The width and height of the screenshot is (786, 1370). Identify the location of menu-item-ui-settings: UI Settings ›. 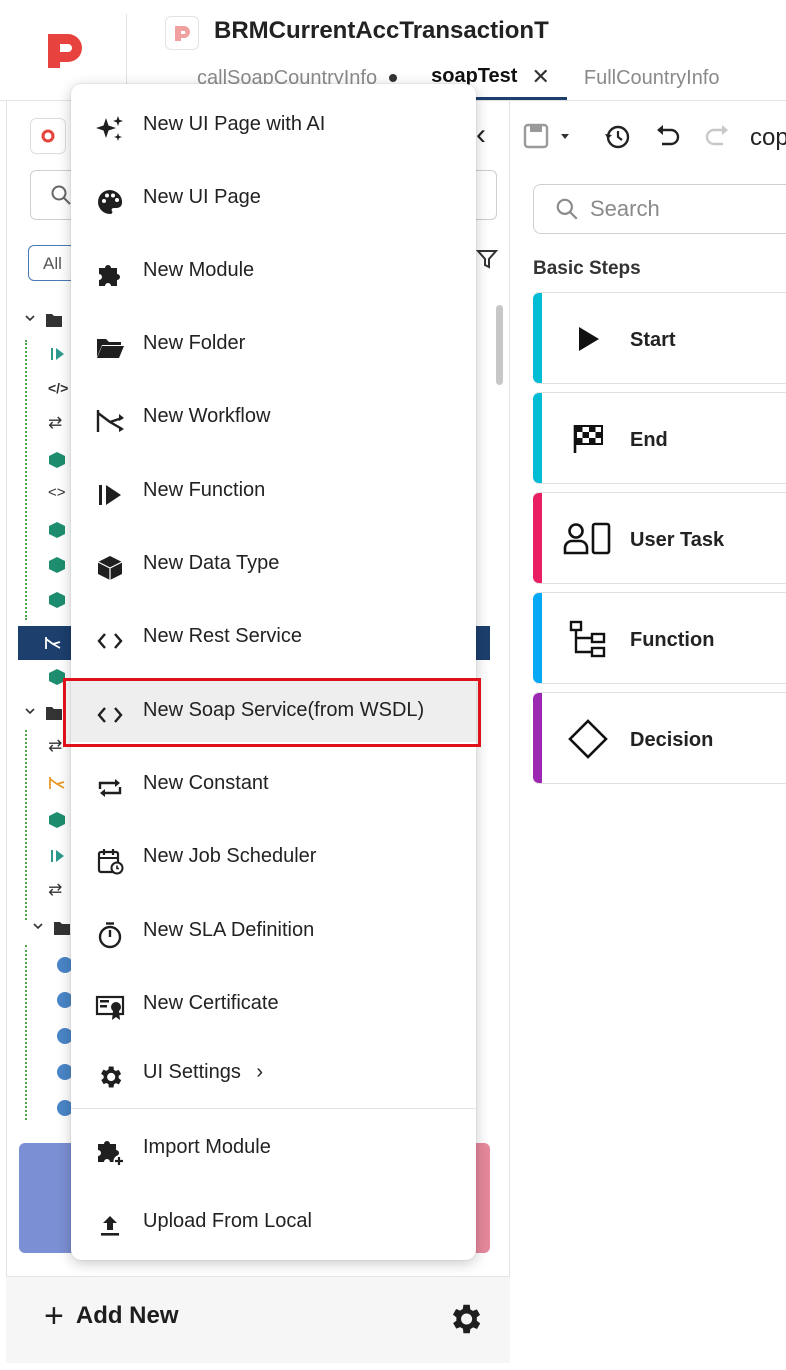
(273, 1072).